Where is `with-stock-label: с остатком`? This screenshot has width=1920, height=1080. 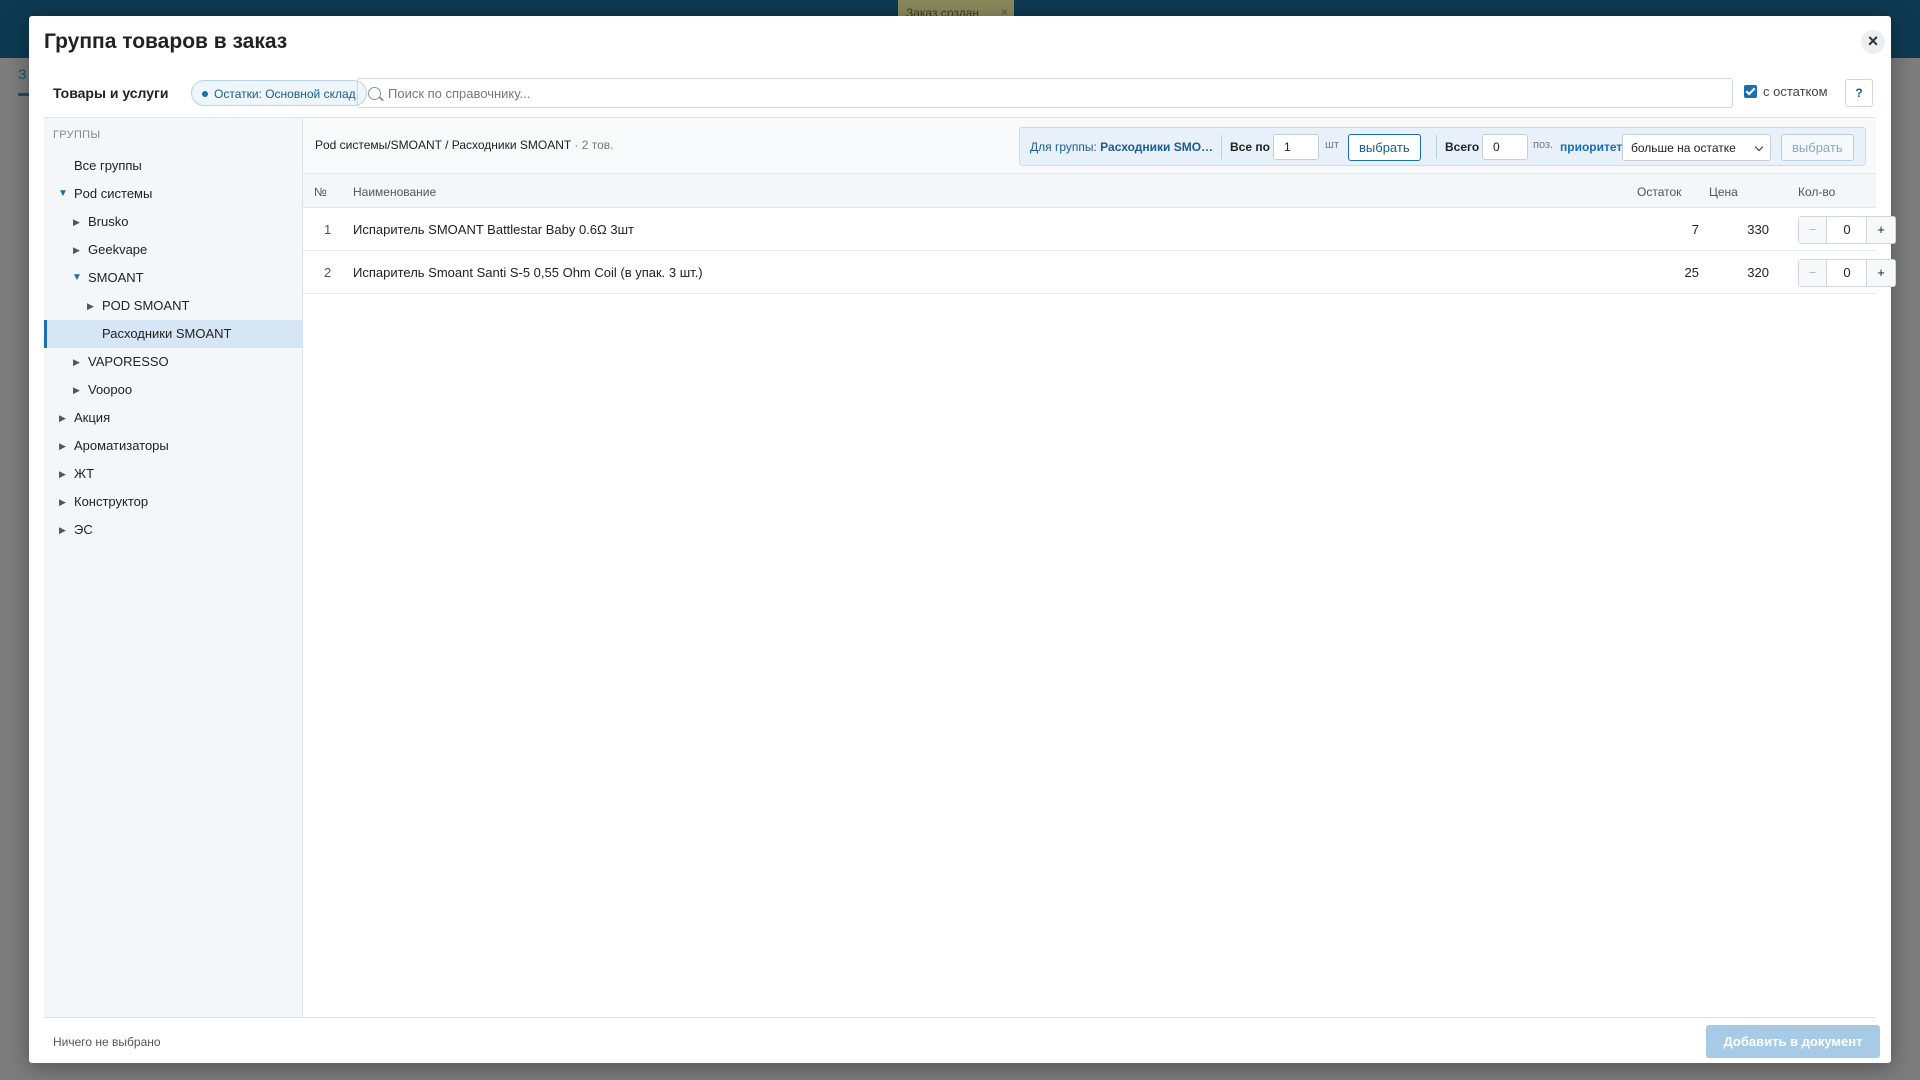 with-stock-label: с остатком is located at coordinates (1795, 91).